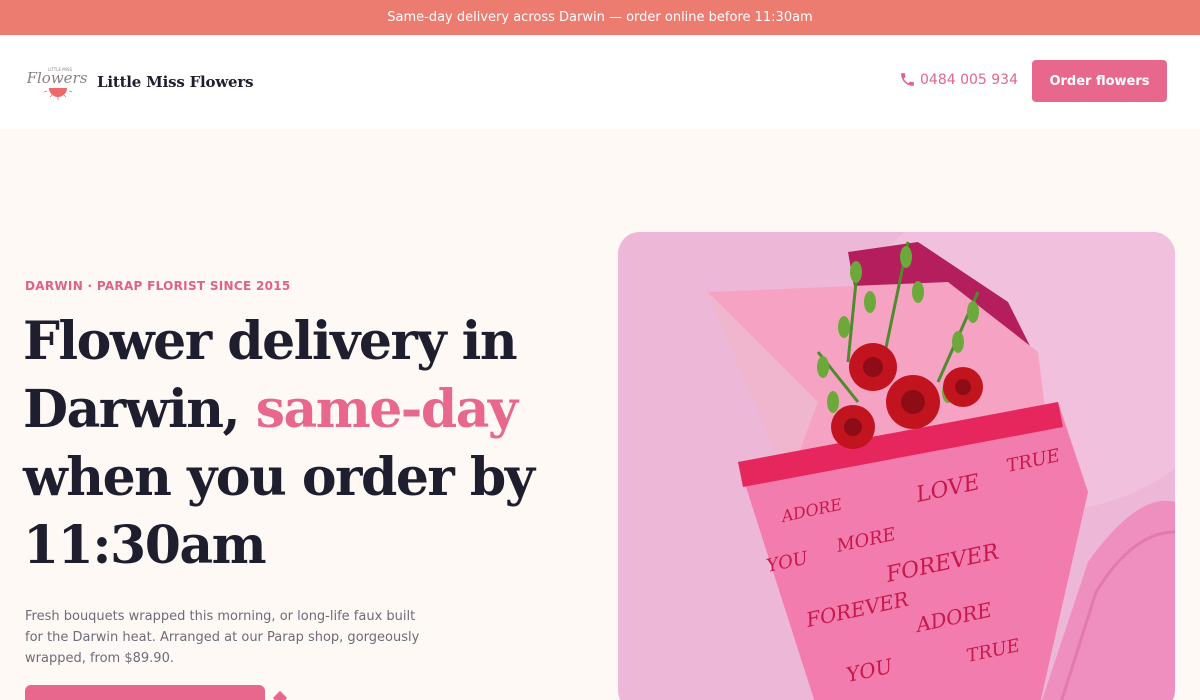 This screenshot has width=1200, height=700. I want to click on phone-link: 0484 005 934, so click(958, 79).